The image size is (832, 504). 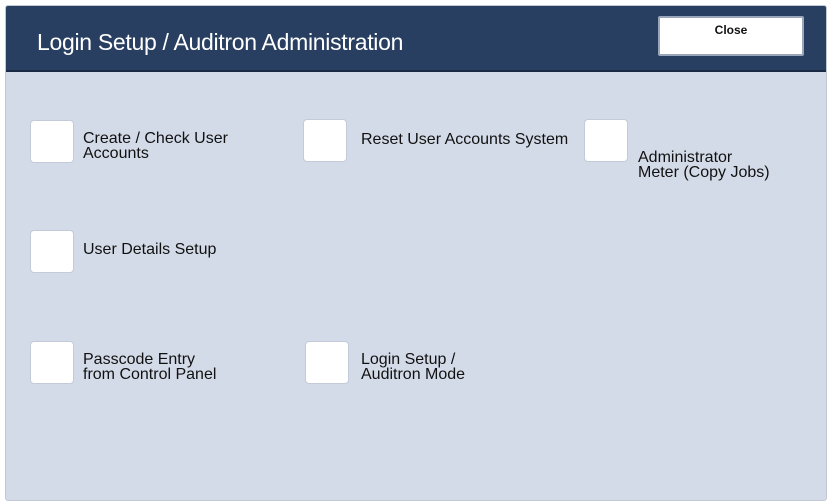 What do you see at coordinates (325, 140) in the screenshot?
I see `reset-user-accounts-button` at bounding box center [325, 140].